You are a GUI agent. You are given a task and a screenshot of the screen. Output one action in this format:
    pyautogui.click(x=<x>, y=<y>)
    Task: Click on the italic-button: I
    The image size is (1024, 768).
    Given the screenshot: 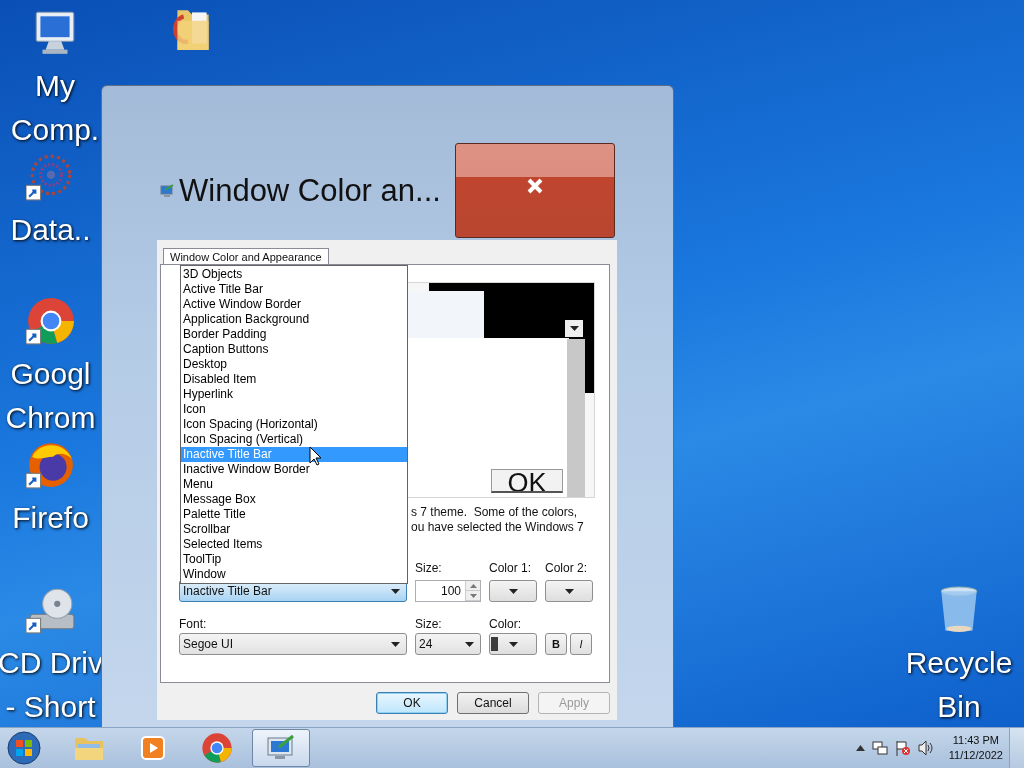 What is the action you would take?
    pyautogui.click(x=581, y=644)
    